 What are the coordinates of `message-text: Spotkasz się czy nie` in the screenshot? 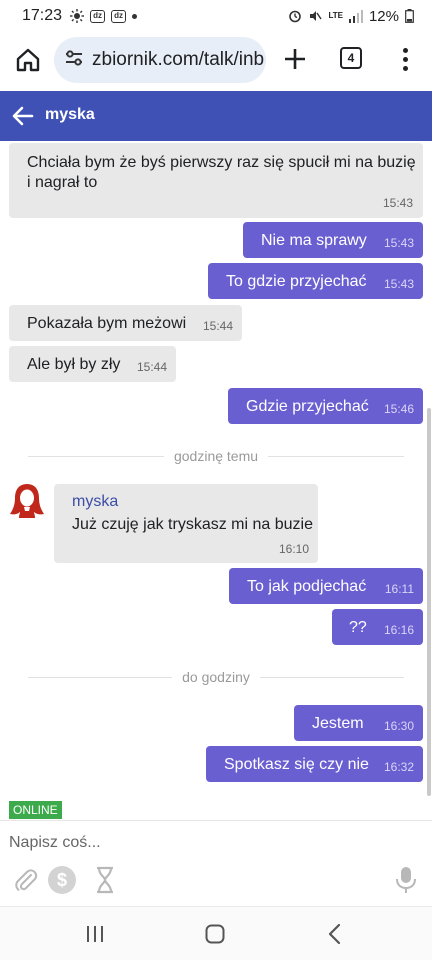 It's located at (296, 764).